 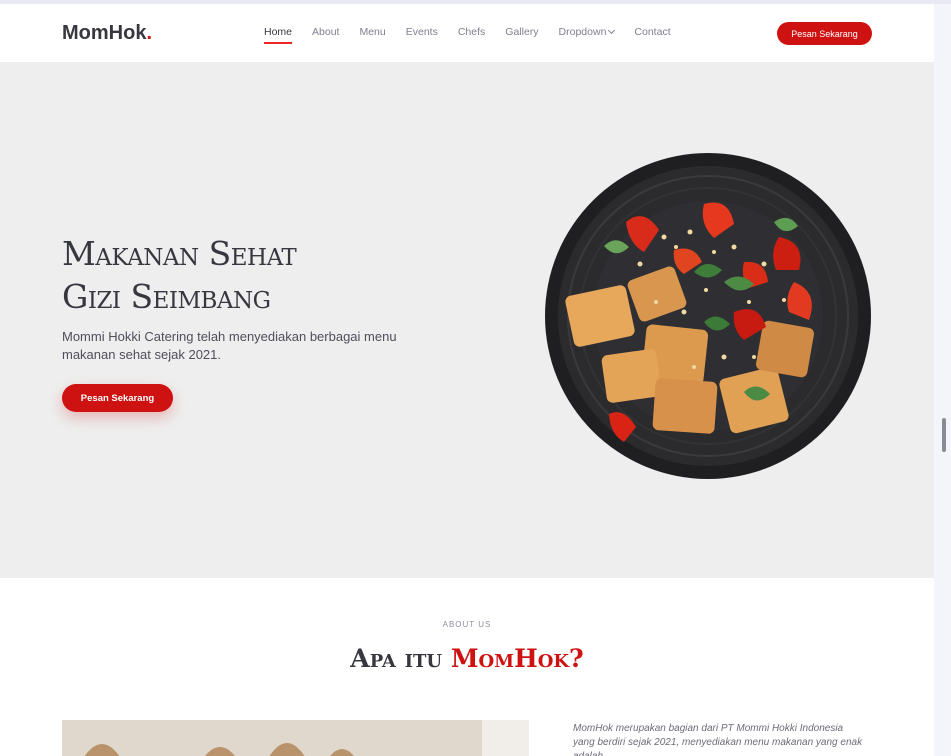 What do you see at coordinates (944, 435) in the screenshot?
I see `scrollbar-thumb` at bounding box center [944, 435].